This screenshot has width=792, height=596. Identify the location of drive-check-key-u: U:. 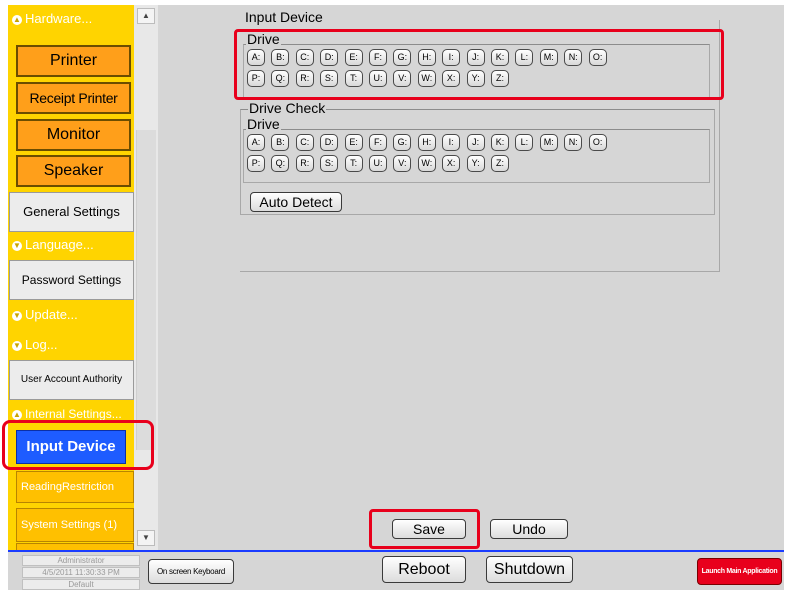
(378, 163).